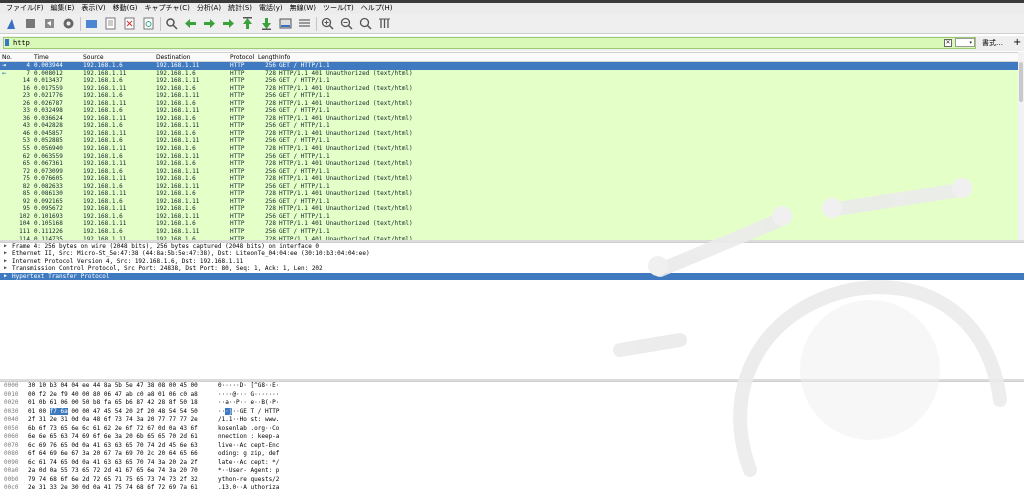  I want to click on close-file-button, so click(129, 23).